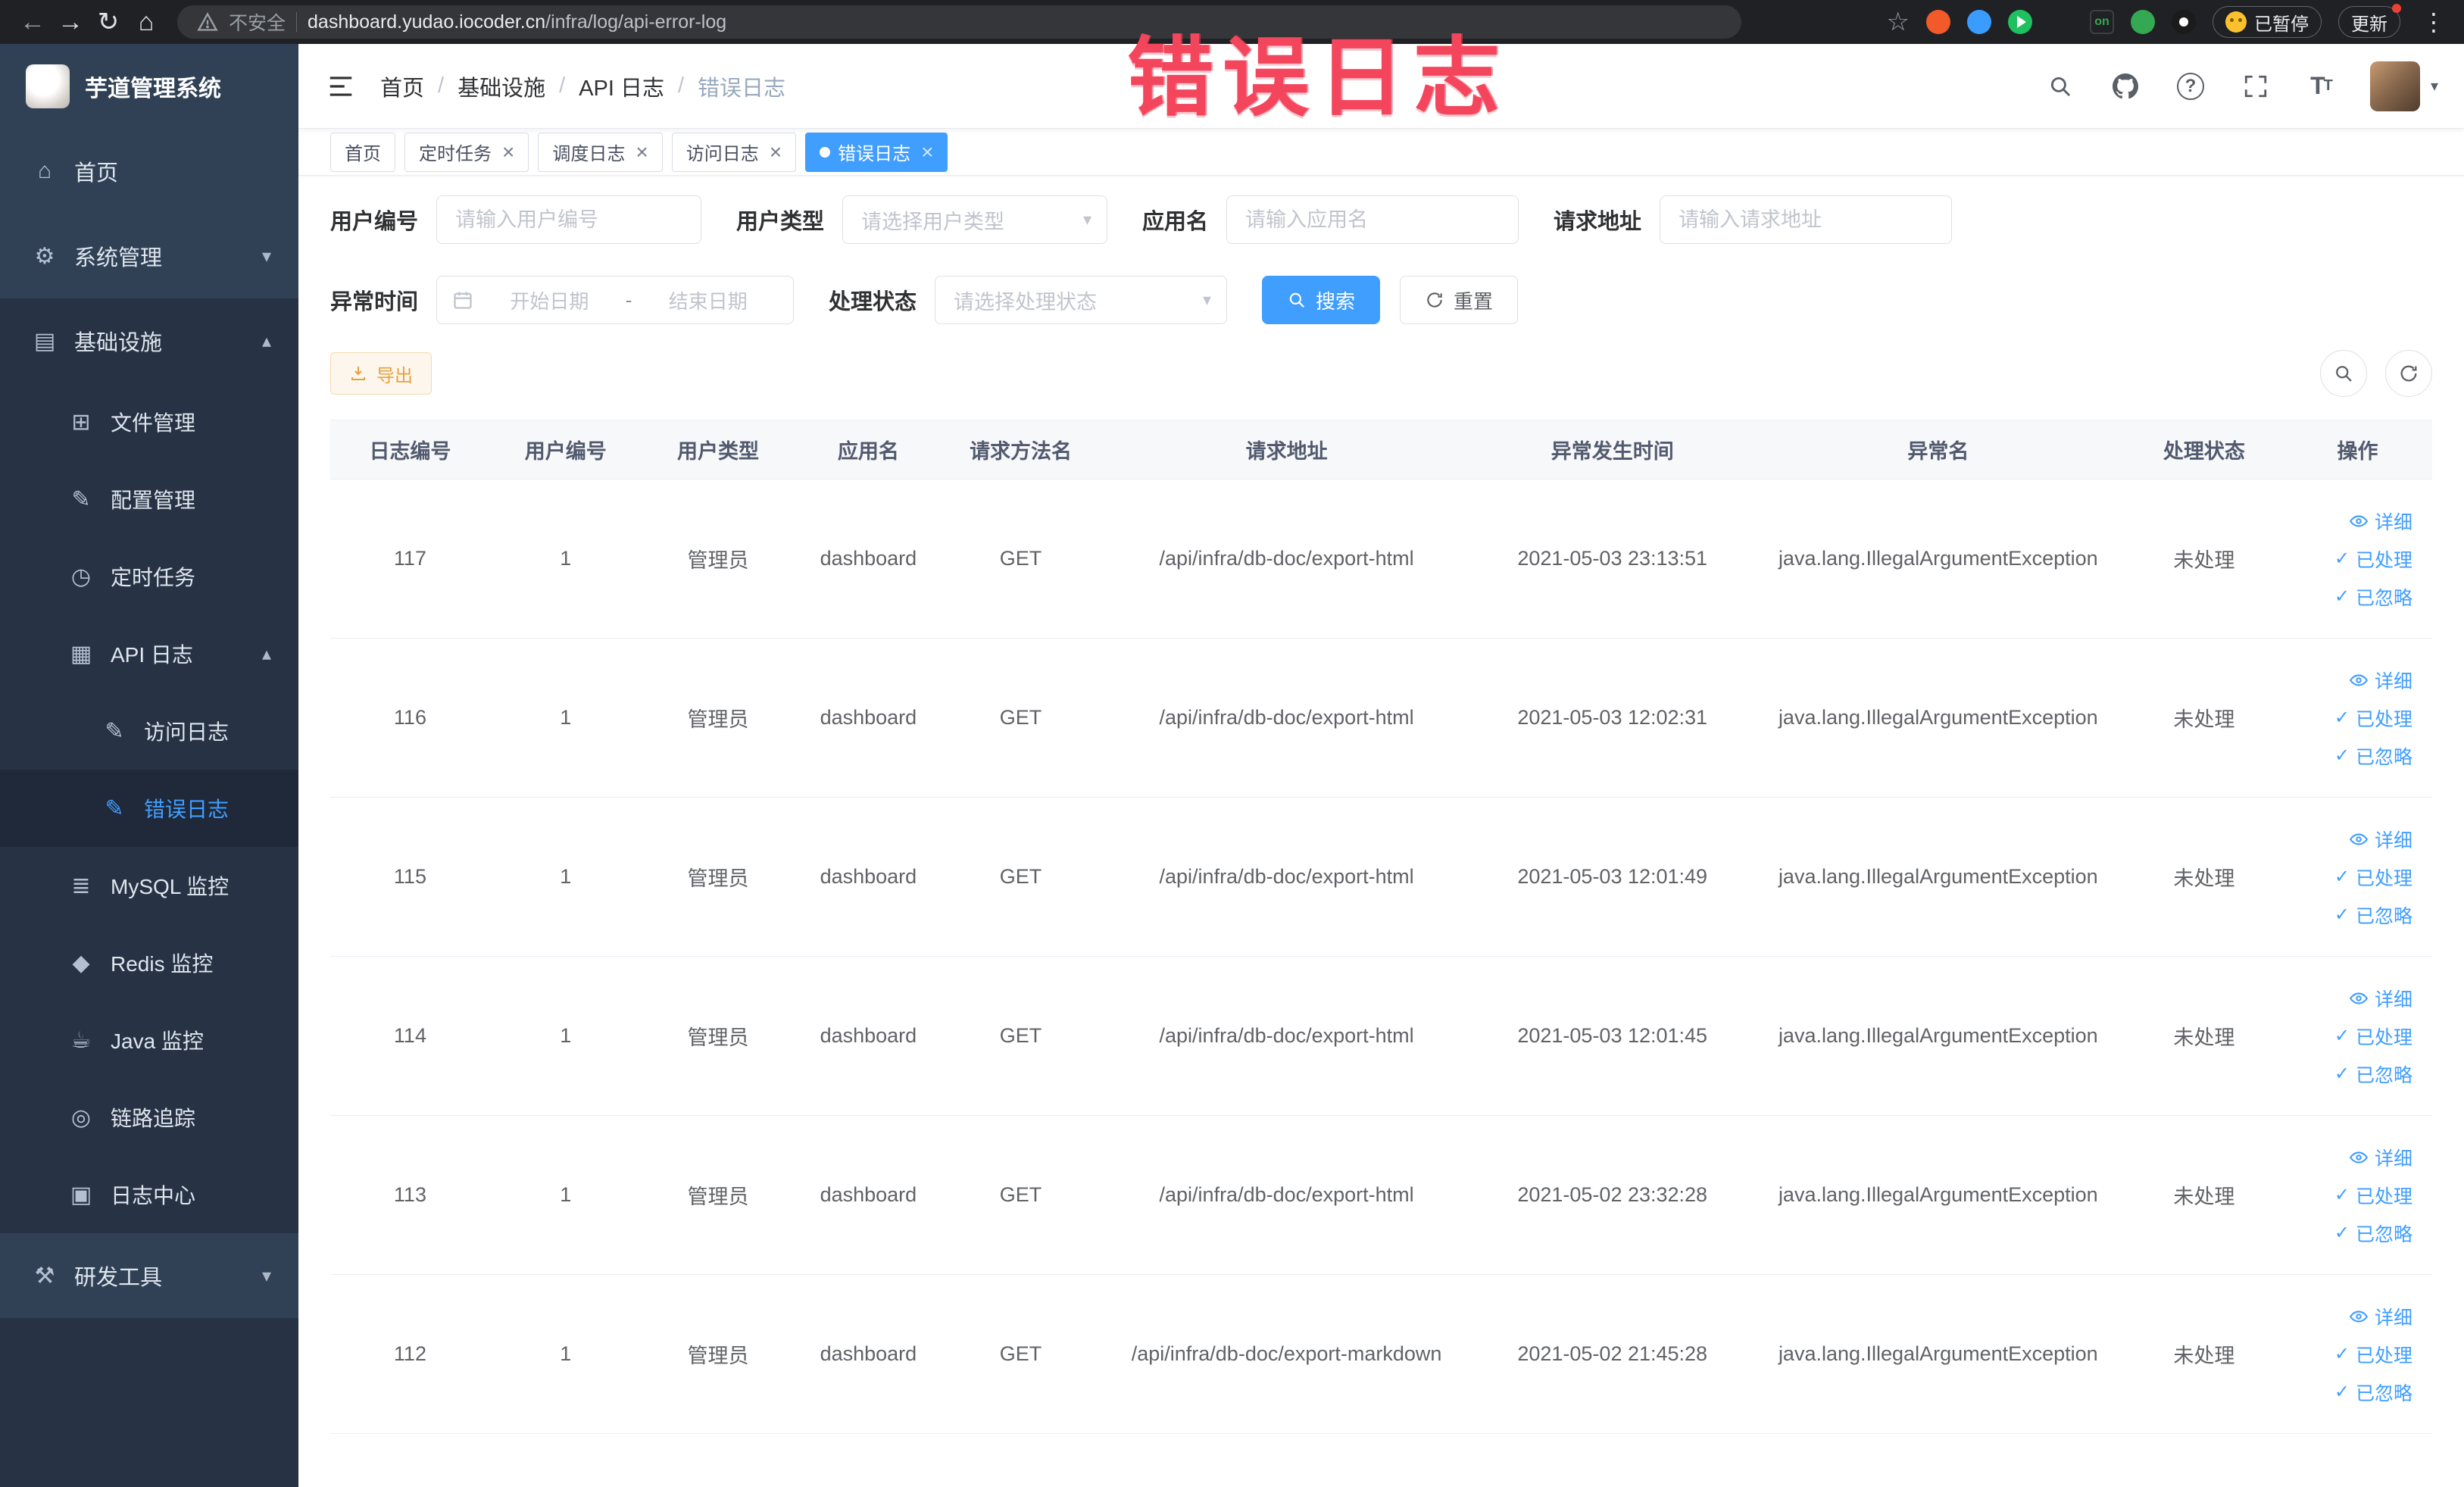  What do you see at coordinates (1321, 300) in the screenshot?
I see `search-button: 搜索` at bounding box center [1321, 300].